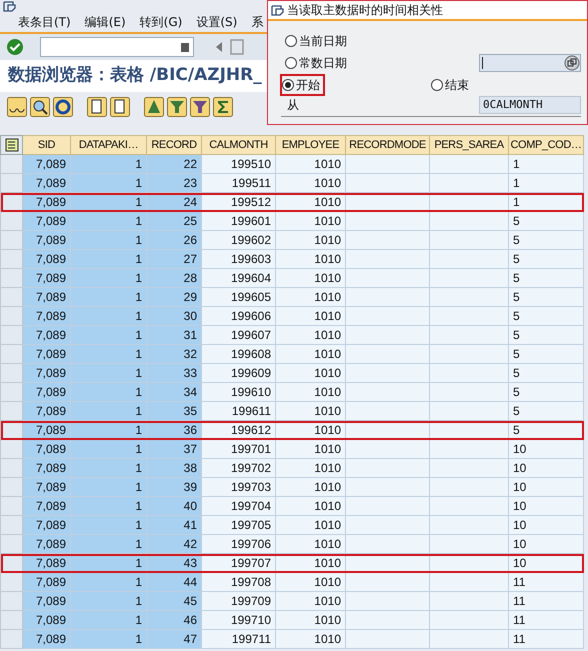 This screenshot has height=651, width=588. Describe the element at coordinates (530, 63) in the screenshot. I see `date-field` at that location.